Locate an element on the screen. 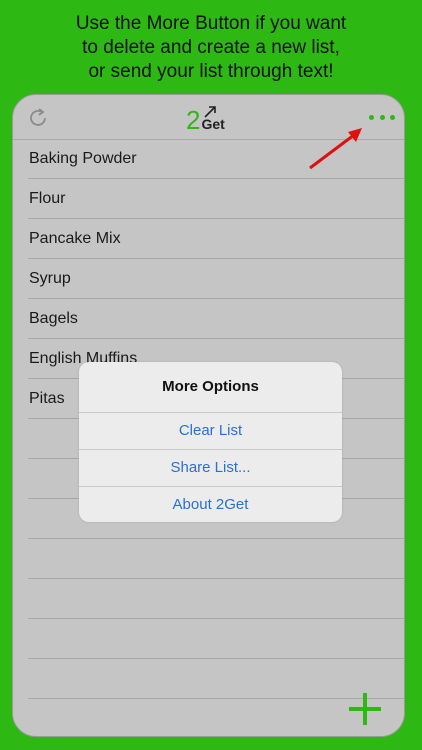 The width and height of the screenshot is (422, 750). app-logo: 2 Get is located at coordinates (205, 119).